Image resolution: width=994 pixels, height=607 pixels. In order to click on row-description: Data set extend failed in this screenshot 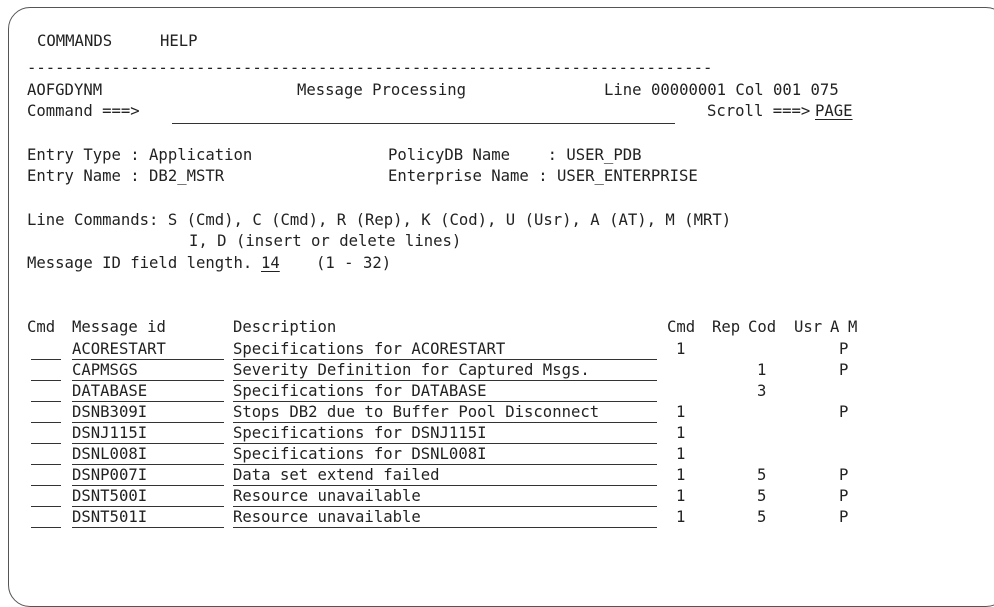, I will do `click(336, 475)`.